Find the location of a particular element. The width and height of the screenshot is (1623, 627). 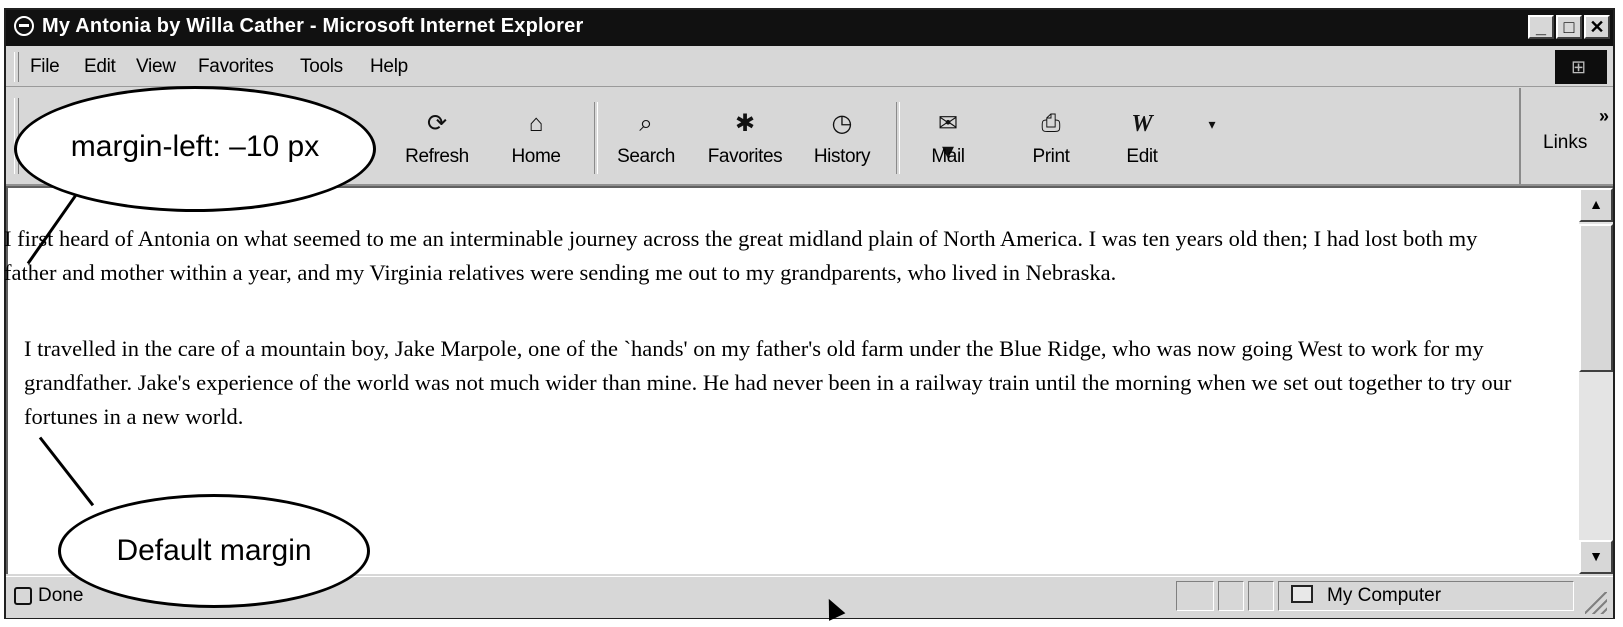

search-label: Search is located at coordinates (646, 156).